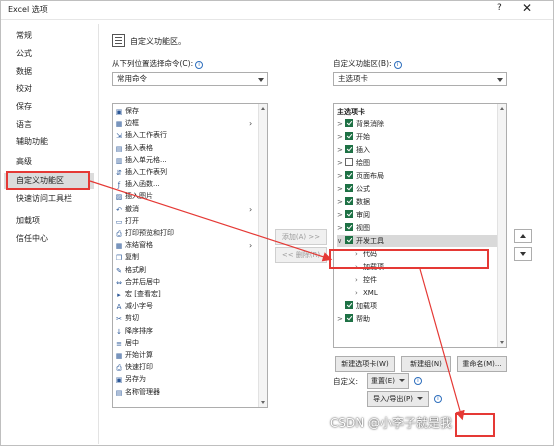 The image size is (554, 446). I want to click on arrow-to-developer-tab, so click(211, 221).